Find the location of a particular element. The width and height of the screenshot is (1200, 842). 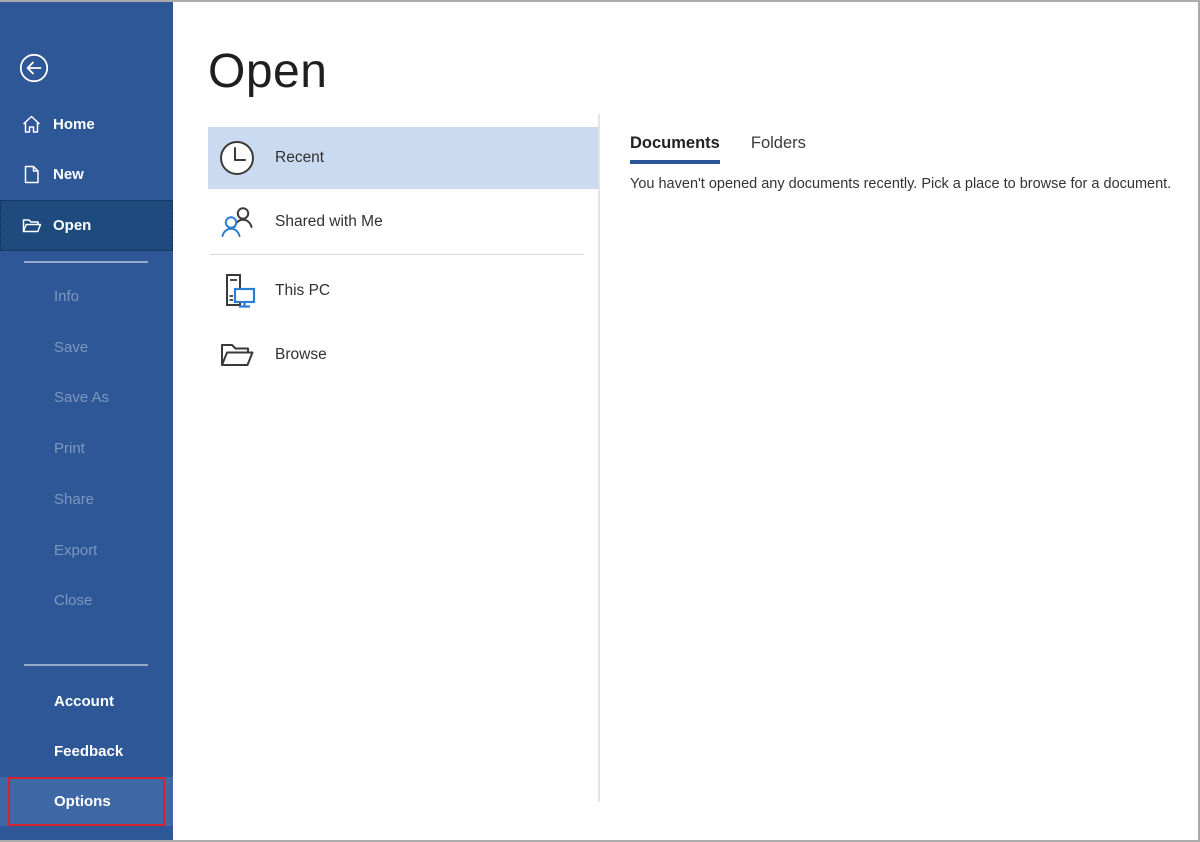

sidebar-item-label: Account is located at coordinates (84, 701).